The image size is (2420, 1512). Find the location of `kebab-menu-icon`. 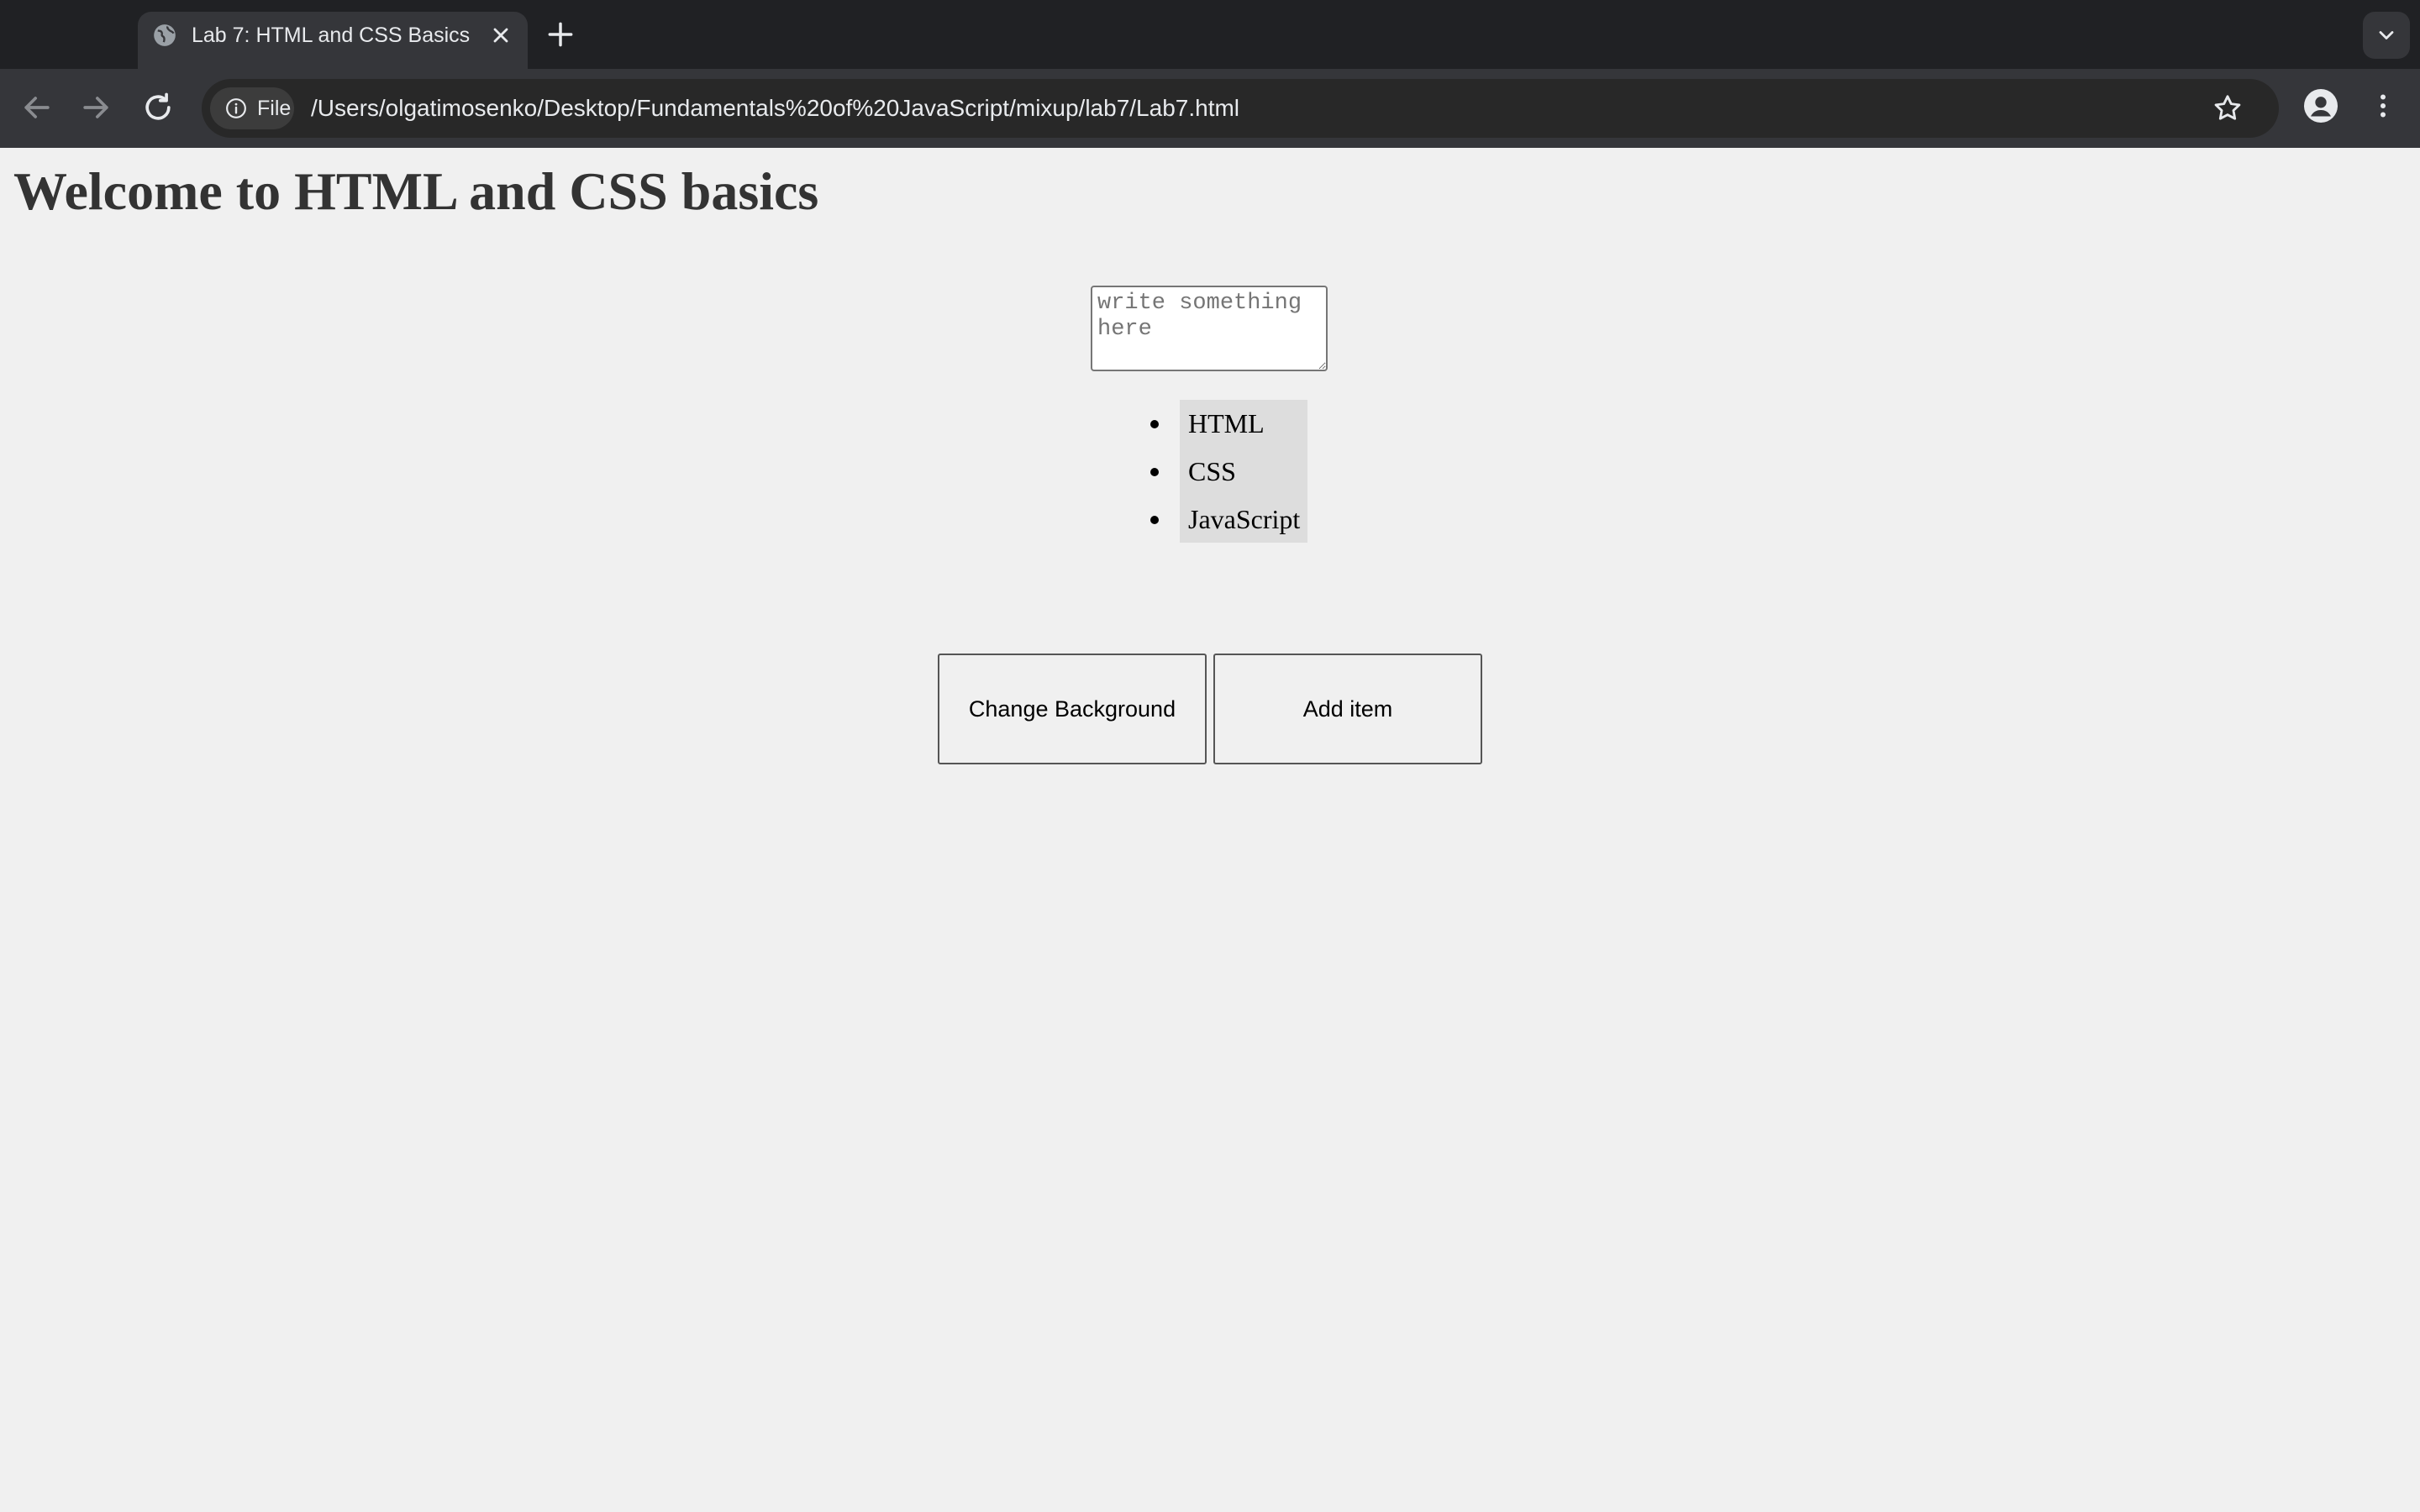

kebab-menu-icon is located at coordinates (2383, 105).